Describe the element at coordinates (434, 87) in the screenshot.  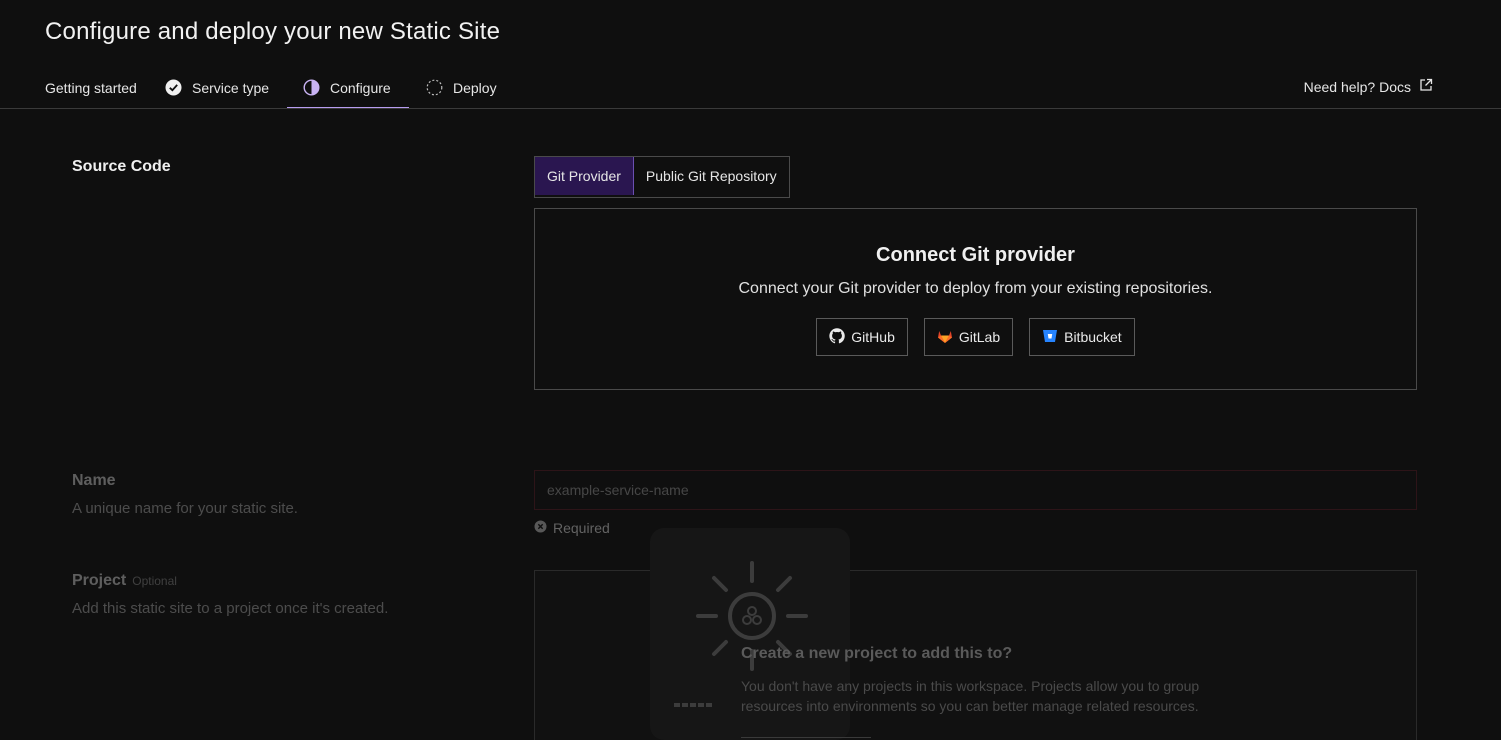
I see `dashed-circle-icon` at that location.